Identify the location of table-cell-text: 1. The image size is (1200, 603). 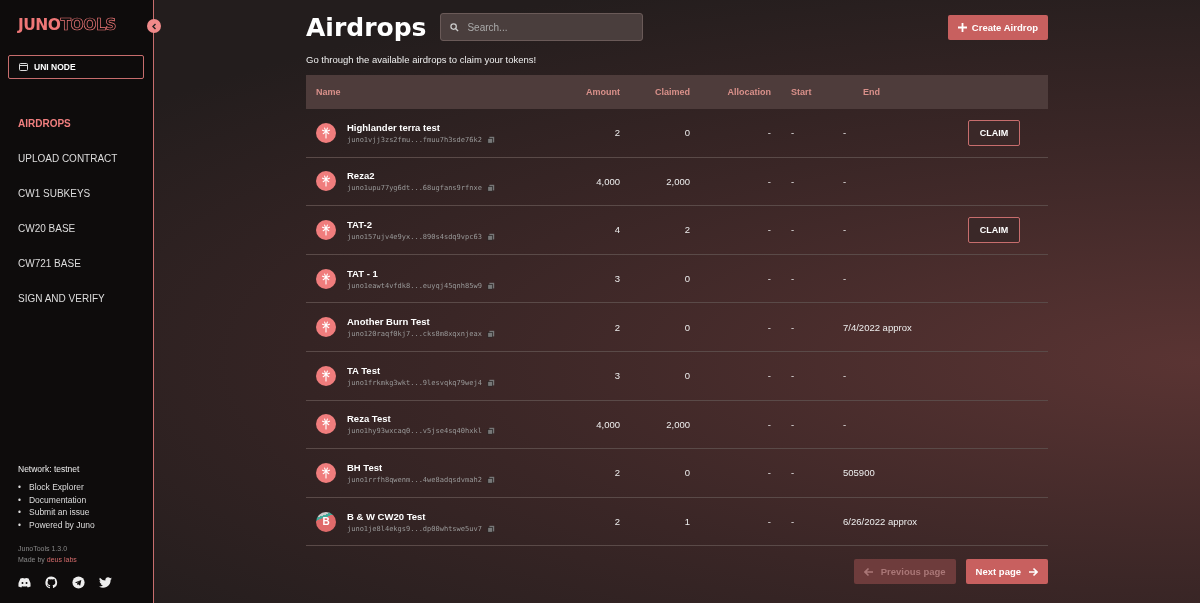
(686, 522).